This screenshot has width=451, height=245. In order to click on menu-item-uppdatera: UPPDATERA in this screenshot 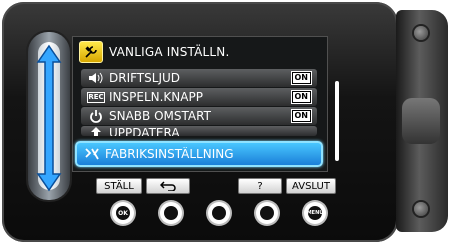, I will do `click(199, 131)`.